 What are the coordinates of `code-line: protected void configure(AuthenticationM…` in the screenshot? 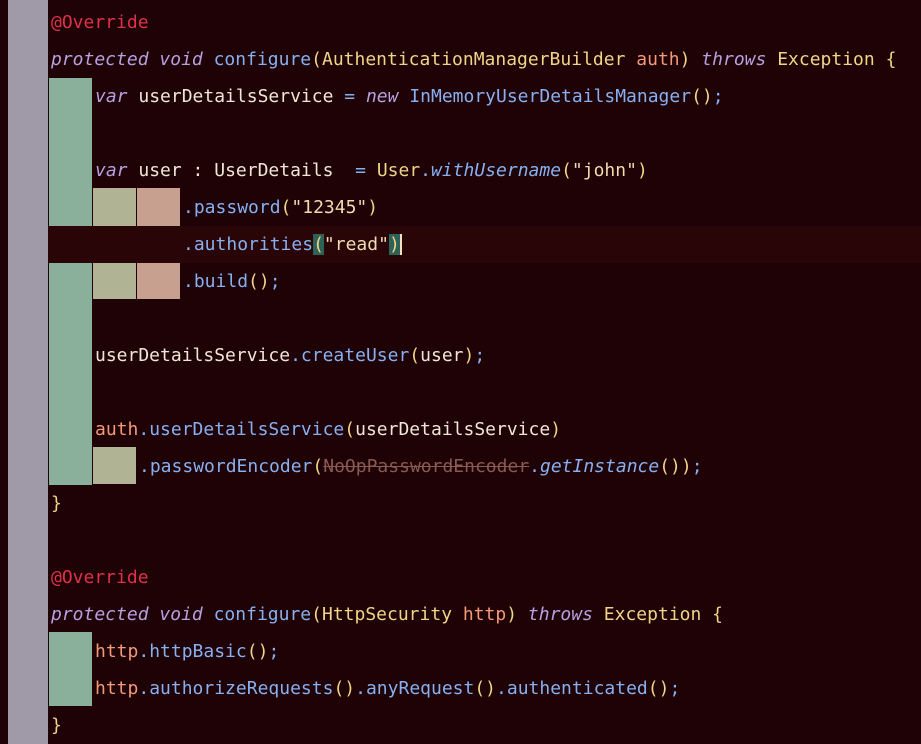 It's located at (473, 59).